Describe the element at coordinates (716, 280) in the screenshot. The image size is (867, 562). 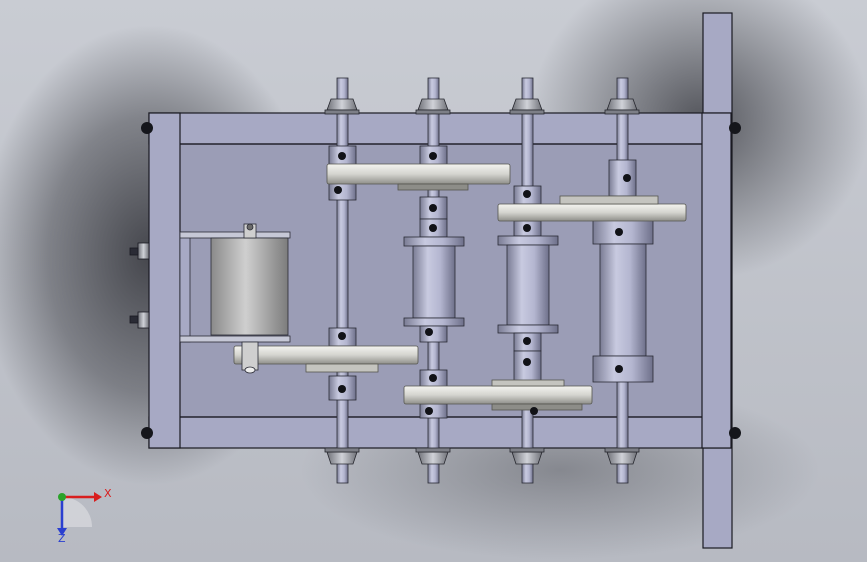
I see `frame-right` at that location.